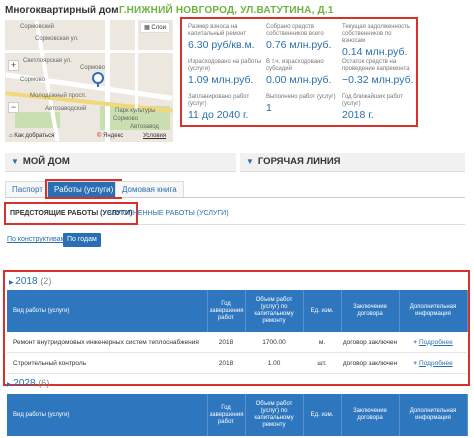 This screenshot has height=438, width=474. What do you see at coordinates (120, 162) in the screenshot?
I see `section-my-home: ▼ МОЙ ДОМ` at bounding box center [120, 162].